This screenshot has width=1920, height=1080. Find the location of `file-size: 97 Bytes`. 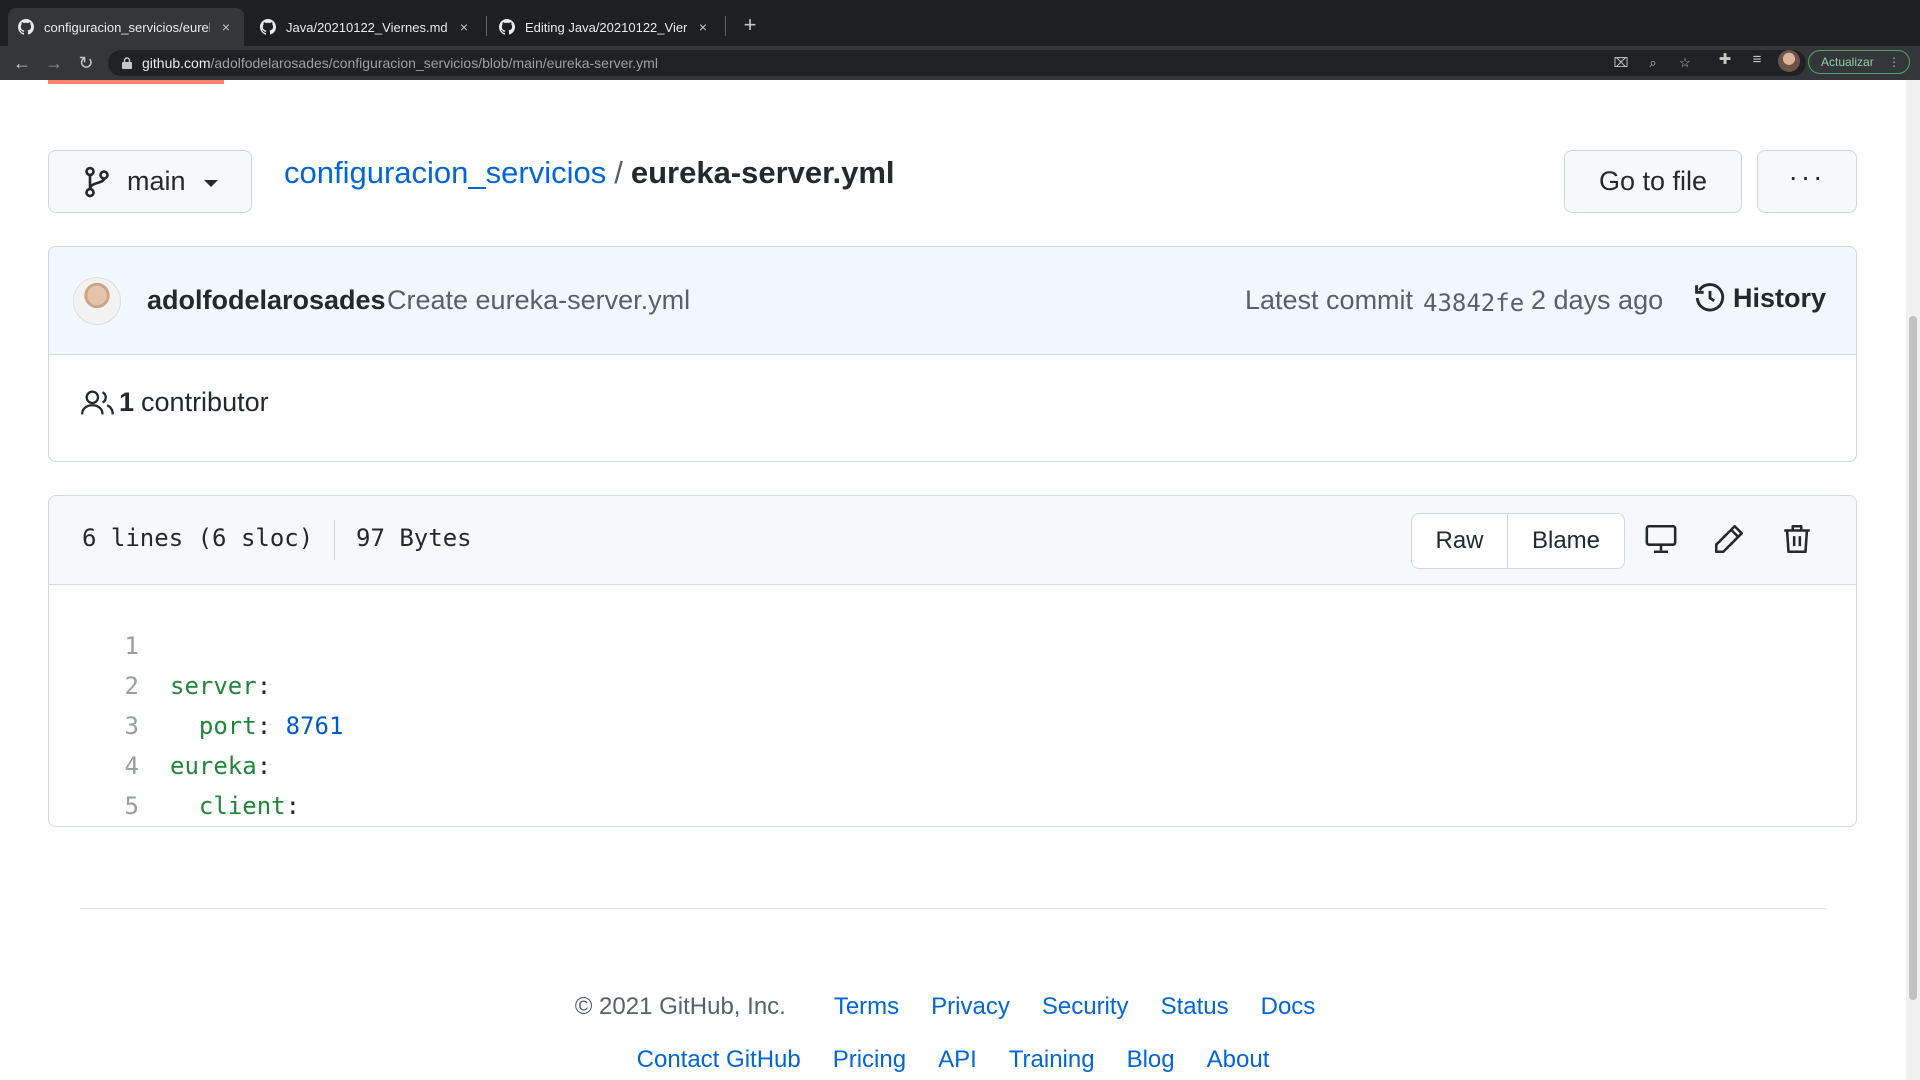

file-size: 97 Bytes is located at coordinates (414, 538).